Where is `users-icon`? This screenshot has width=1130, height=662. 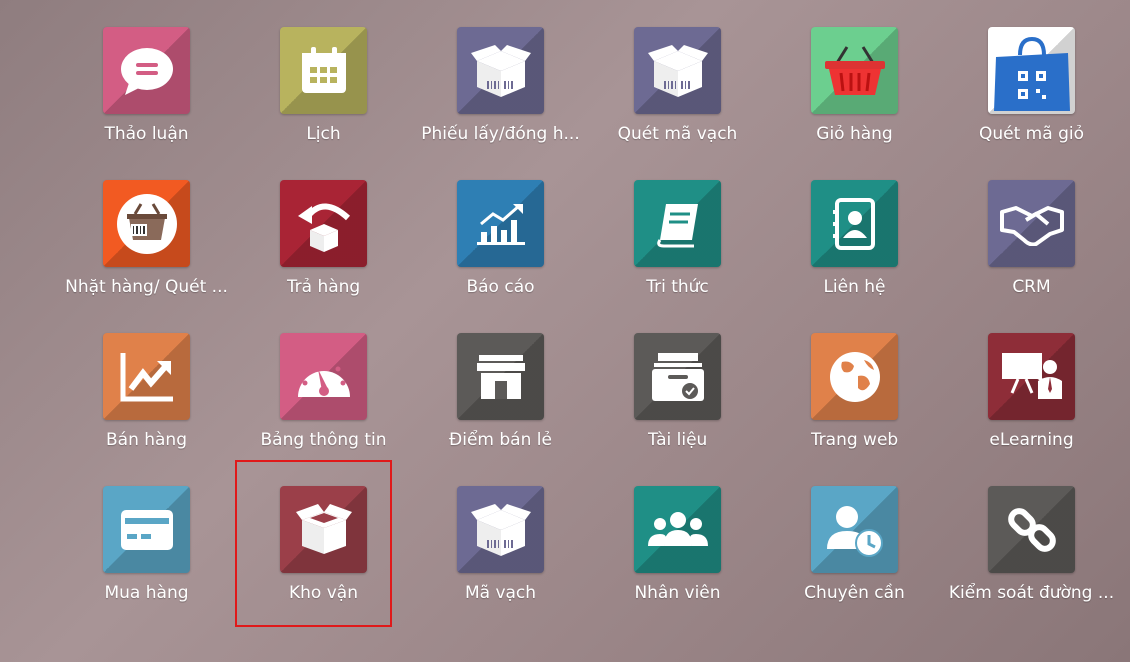
users-icon is located at coordinates (677, 528).